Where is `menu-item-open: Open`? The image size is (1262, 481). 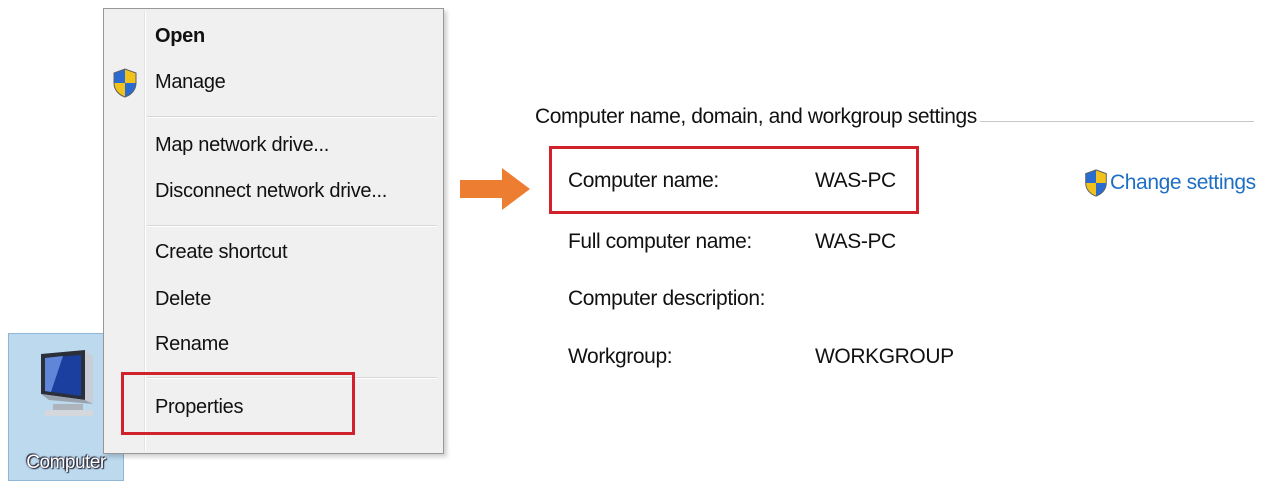
menu-item-open: Open is located at coordinates (180, 36).